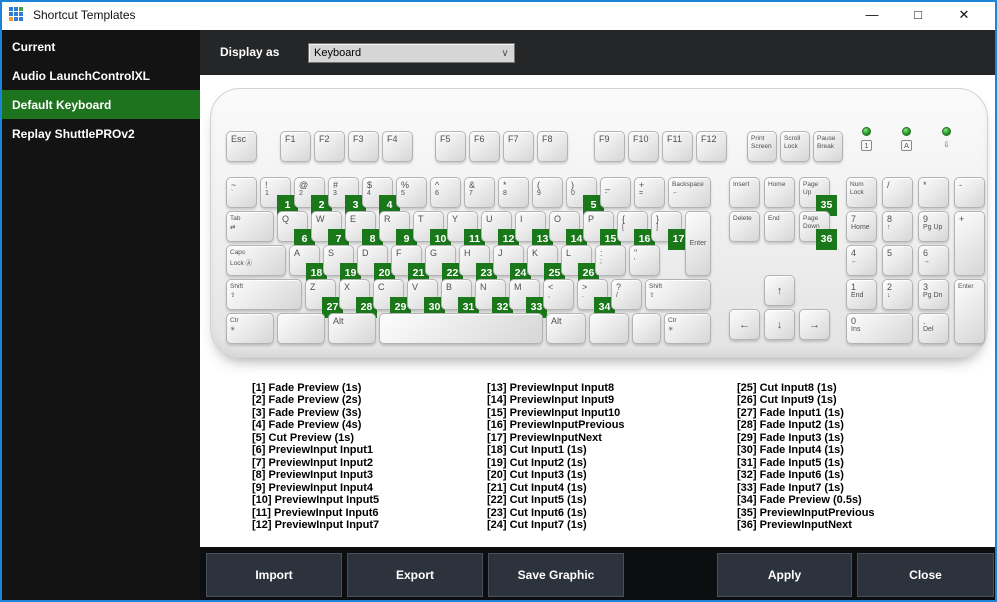 Image resolution: width=997 pixels, height=602 pixels. Describe the element at coordinates (363, 146) in the screenshot. I see `key-f3: F3` at that location.